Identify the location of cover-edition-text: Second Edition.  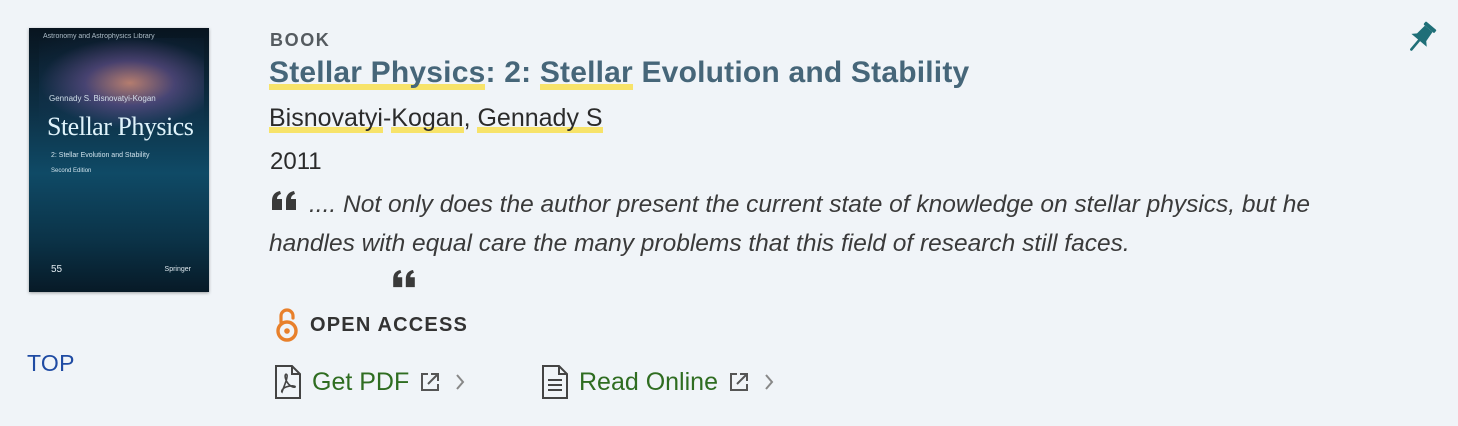
(71, 171).